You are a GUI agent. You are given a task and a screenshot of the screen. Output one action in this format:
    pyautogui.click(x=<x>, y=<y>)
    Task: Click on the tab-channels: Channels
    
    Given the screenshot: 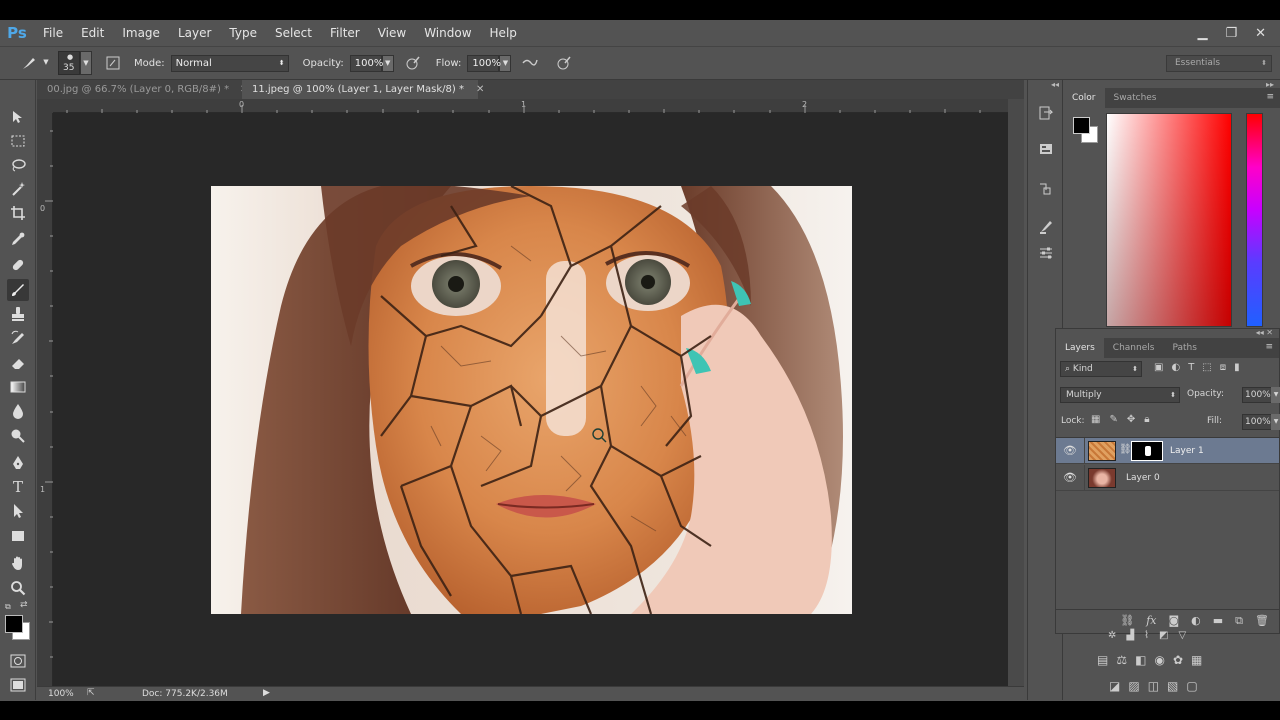 What is the action you would take?
    pyautogui.click(x=1134, y=348)
    